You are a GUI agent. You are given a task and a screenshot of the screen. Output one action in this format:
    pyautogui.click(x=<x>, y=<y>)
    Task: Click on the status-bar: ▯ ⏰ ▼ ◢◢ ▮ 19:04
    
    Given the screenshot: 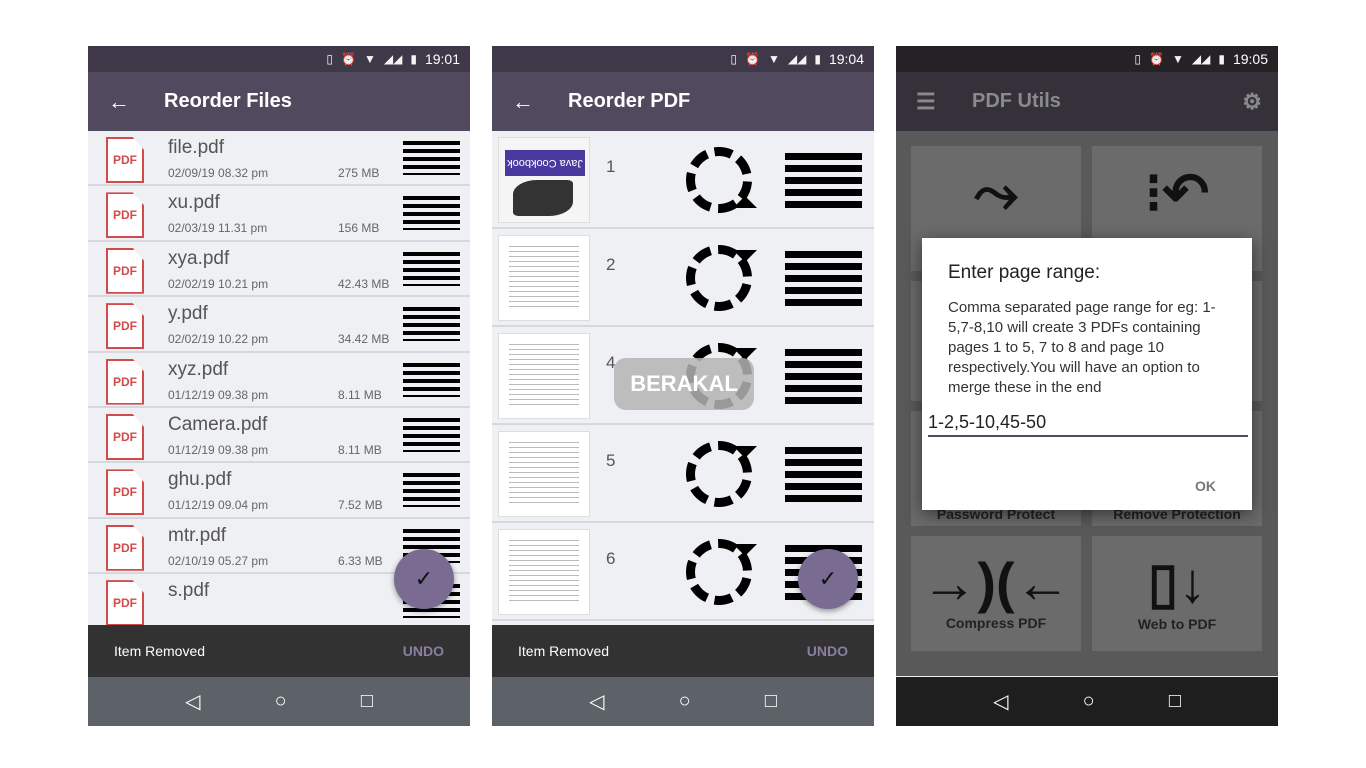 What is the action you would take?
    pyautogui.click(x=683, y=59)
    